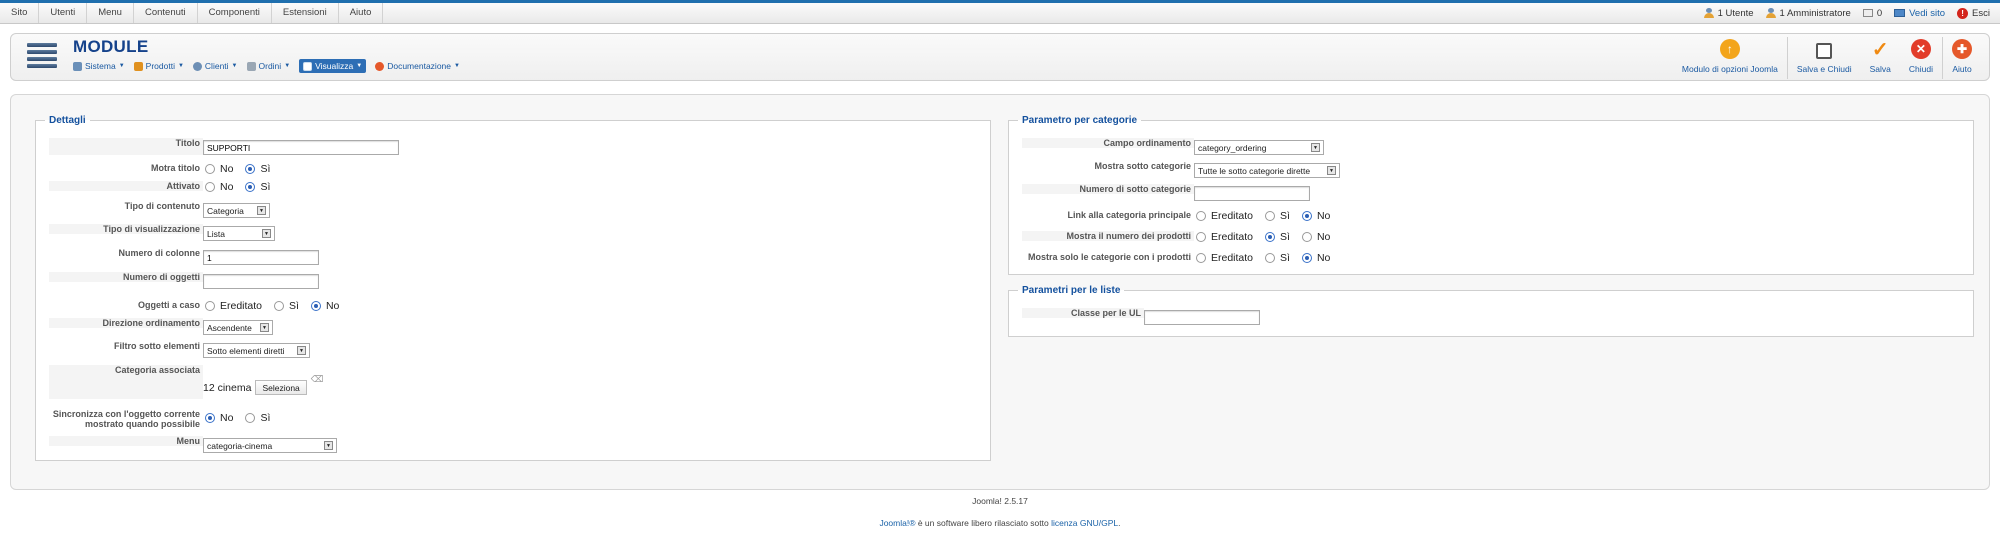  I want to click on menu-row: Menu categoria-cinema ▼, so click(193, 444).